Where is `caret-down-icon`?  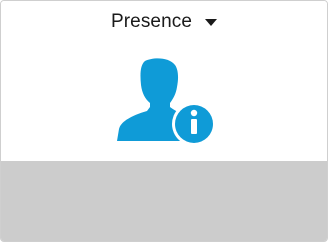
caret-down-icon is located at coordinates (211, 22).